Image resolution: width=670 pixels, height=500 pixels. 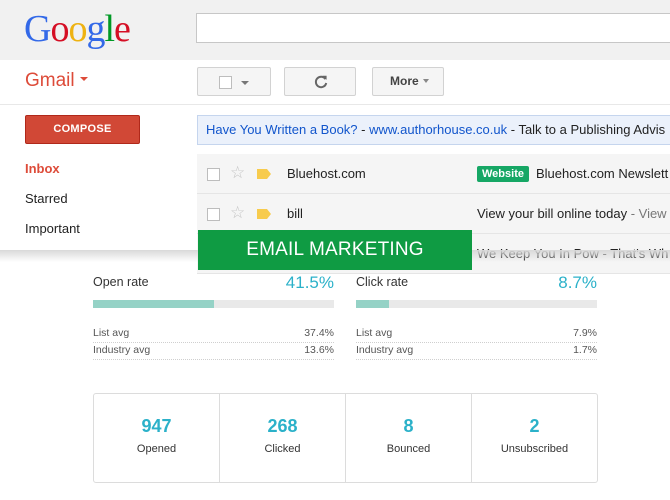 I want to click on list-avg-row: List avg 37.4%, so click(x=213, y=334).